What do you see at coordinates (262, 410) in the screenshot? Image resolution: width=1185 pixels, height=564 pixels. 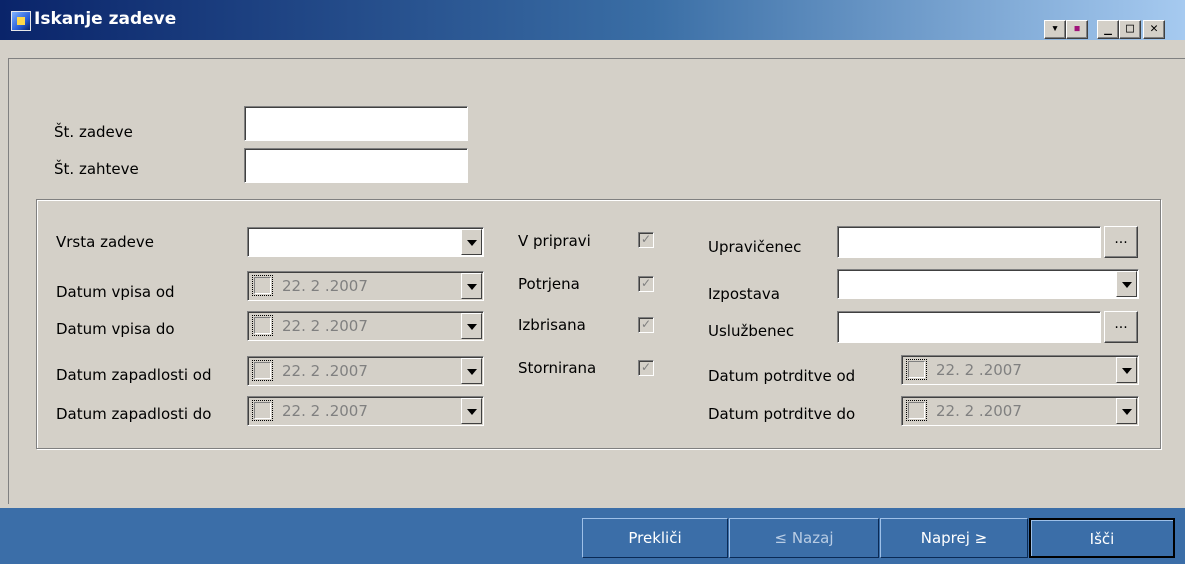 I see `datum-zapadlosti-do-checkbox` at bounding box center [262, 410].